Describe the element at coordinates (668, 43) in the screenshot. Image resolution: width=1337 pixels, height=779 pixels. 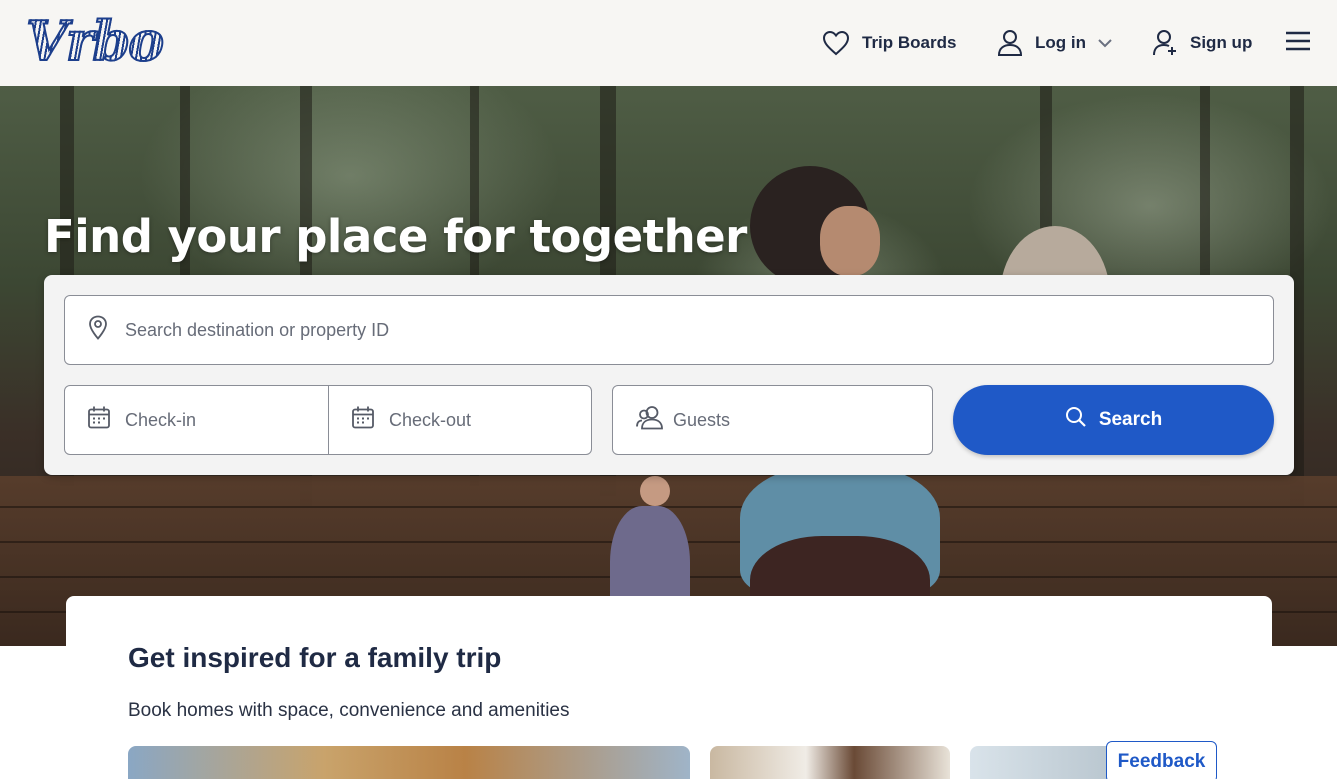
I see `site-header: Vrbo Trip Boards Log in Sign up` at that location.